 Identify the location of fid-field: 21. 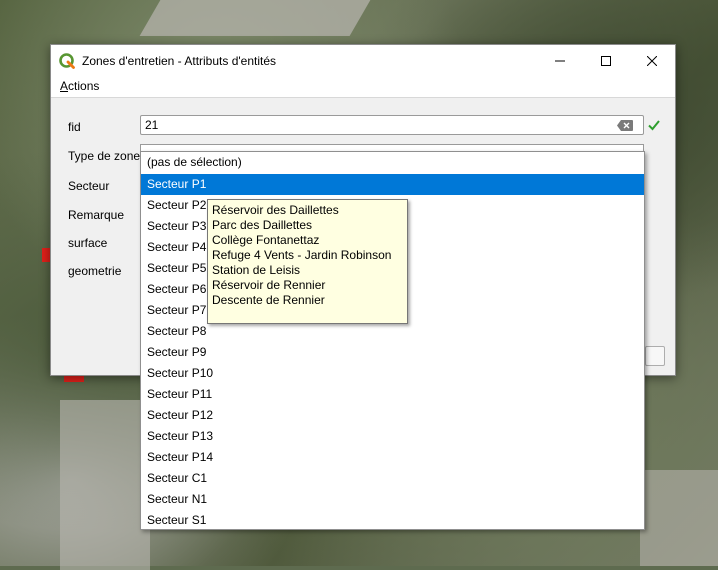
(392, 125).